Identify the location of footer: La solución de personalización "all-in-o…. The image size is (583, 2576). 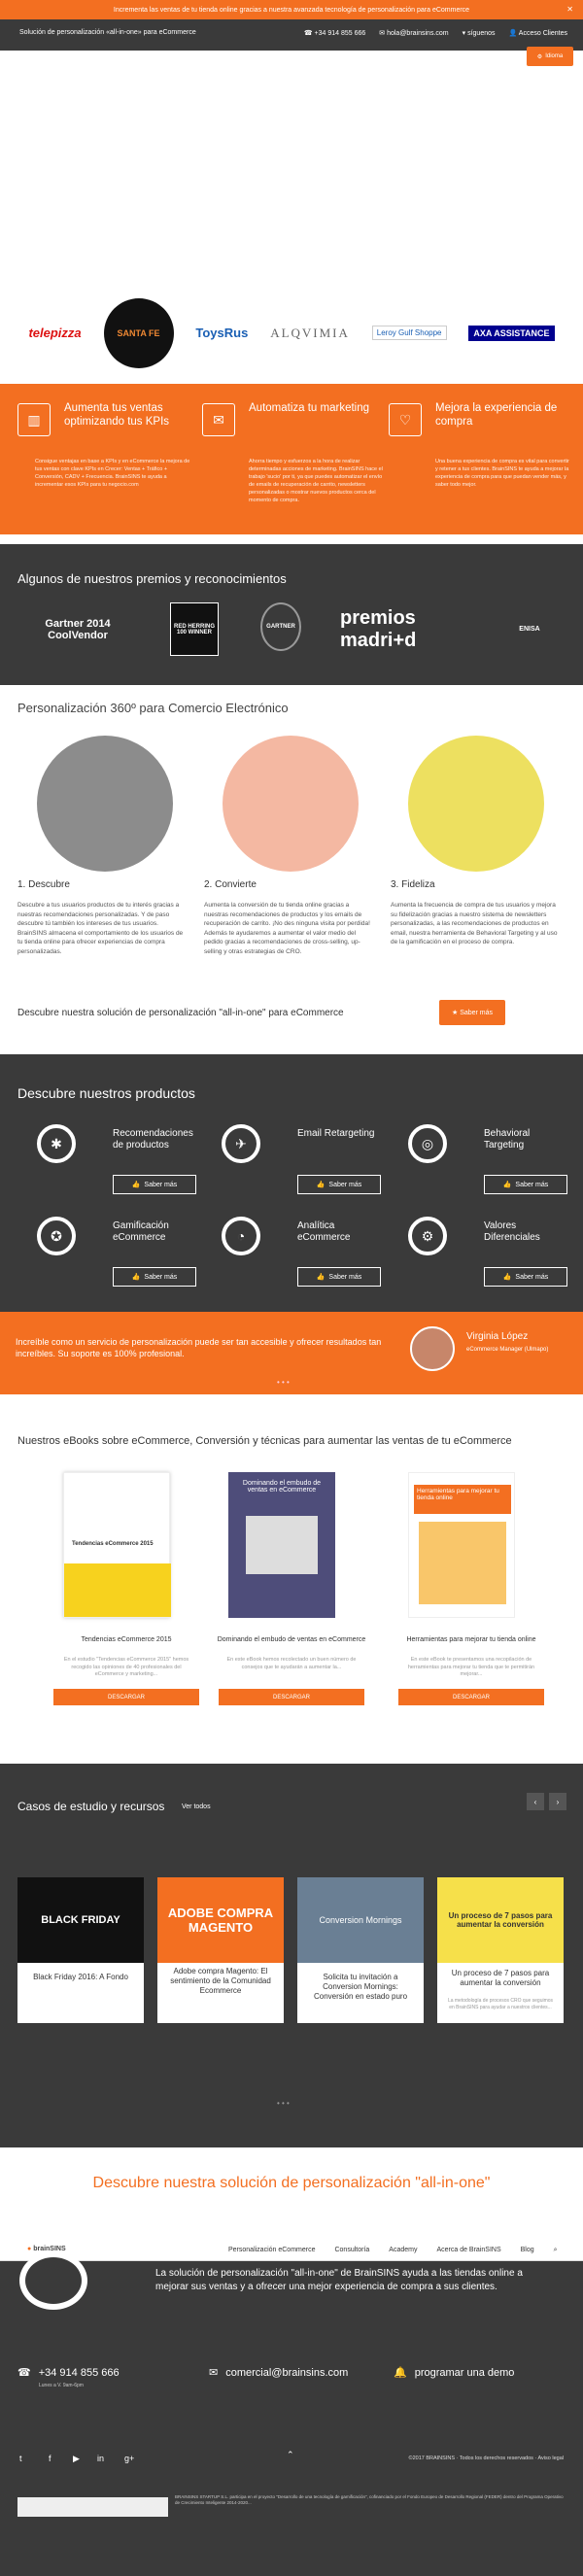
(291, 2413).